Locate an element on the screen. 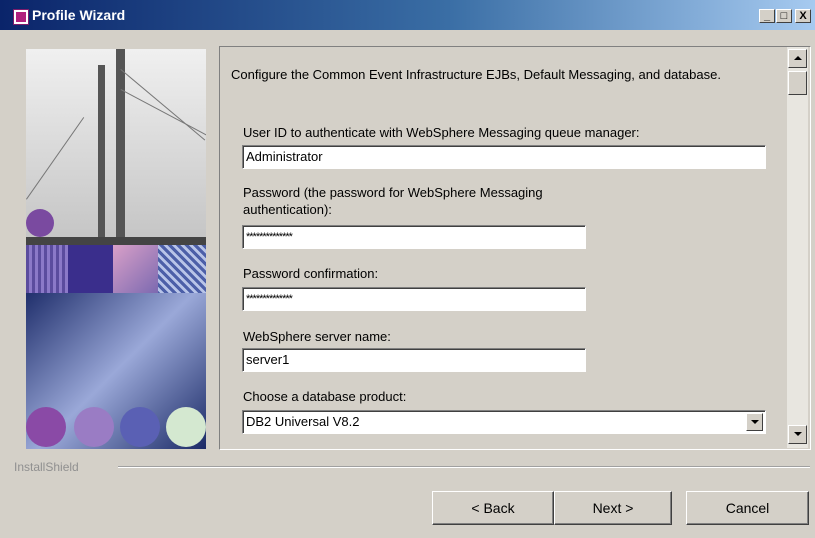 The width and height of the screenshot is (815, 538). installshield-brand: InstallShield is located at coordinates (46, 467).